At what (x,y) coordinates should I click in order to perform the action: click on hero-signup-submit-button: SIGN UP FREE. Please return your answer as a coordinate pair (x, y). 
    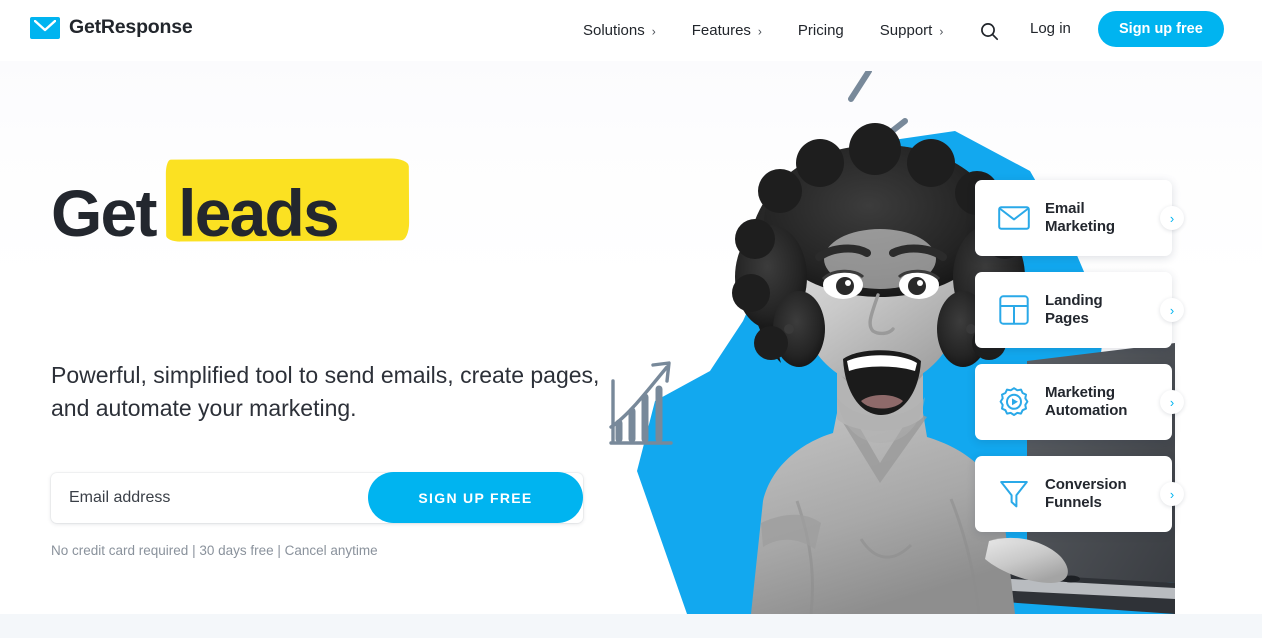
    Looking at the image, I should click on (475, 497).